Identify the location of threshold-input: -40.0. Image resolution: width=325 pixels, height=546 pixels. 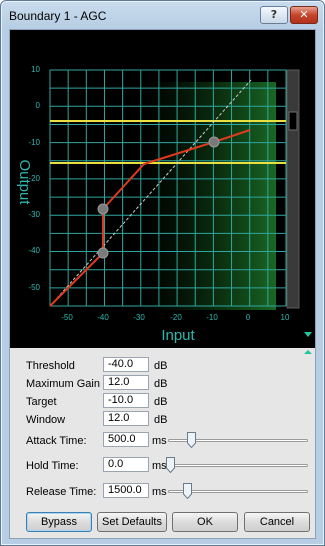
(126, 364).